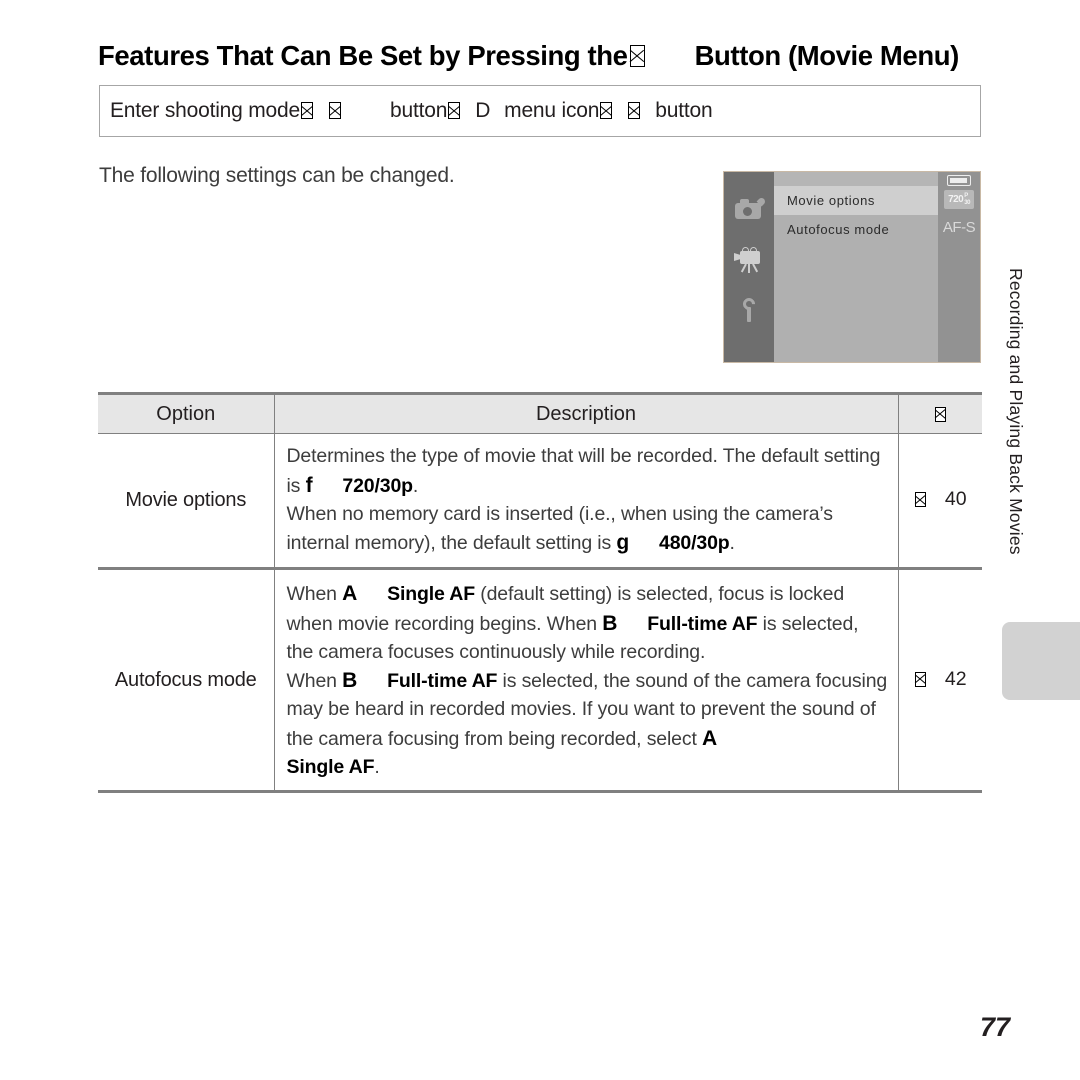 Image resolution: width=1080 pixels, height=1080 pixels. Describe the element at coordinates (994, 1027) in the screenshot. I see `page-number: 77` at that location.